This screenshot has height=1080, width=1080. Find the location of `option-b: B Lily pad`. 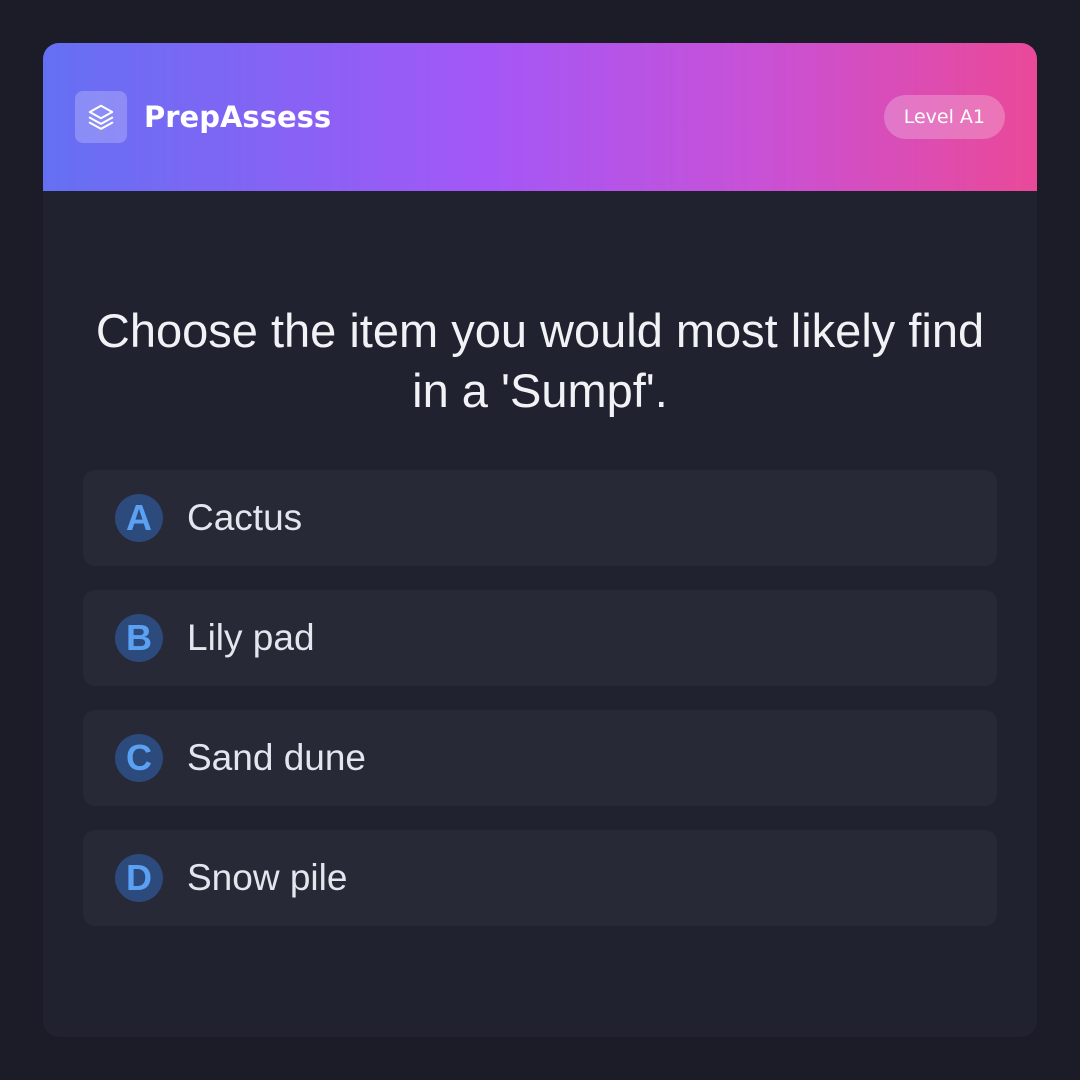

option-b: B Lily pad is located at coordinates (540, 638).